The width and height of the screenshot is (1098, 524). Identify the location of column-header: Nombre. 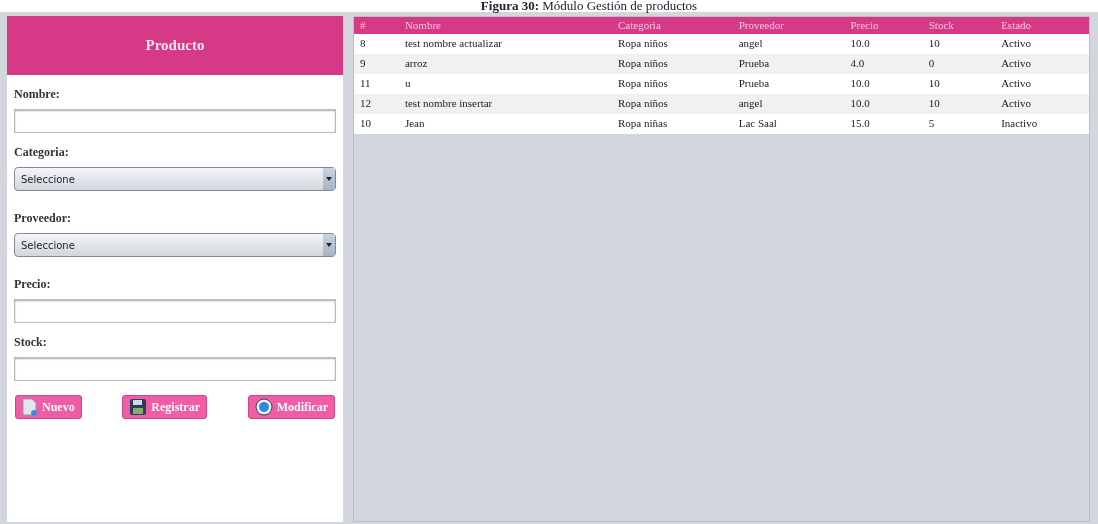
(505, 25).